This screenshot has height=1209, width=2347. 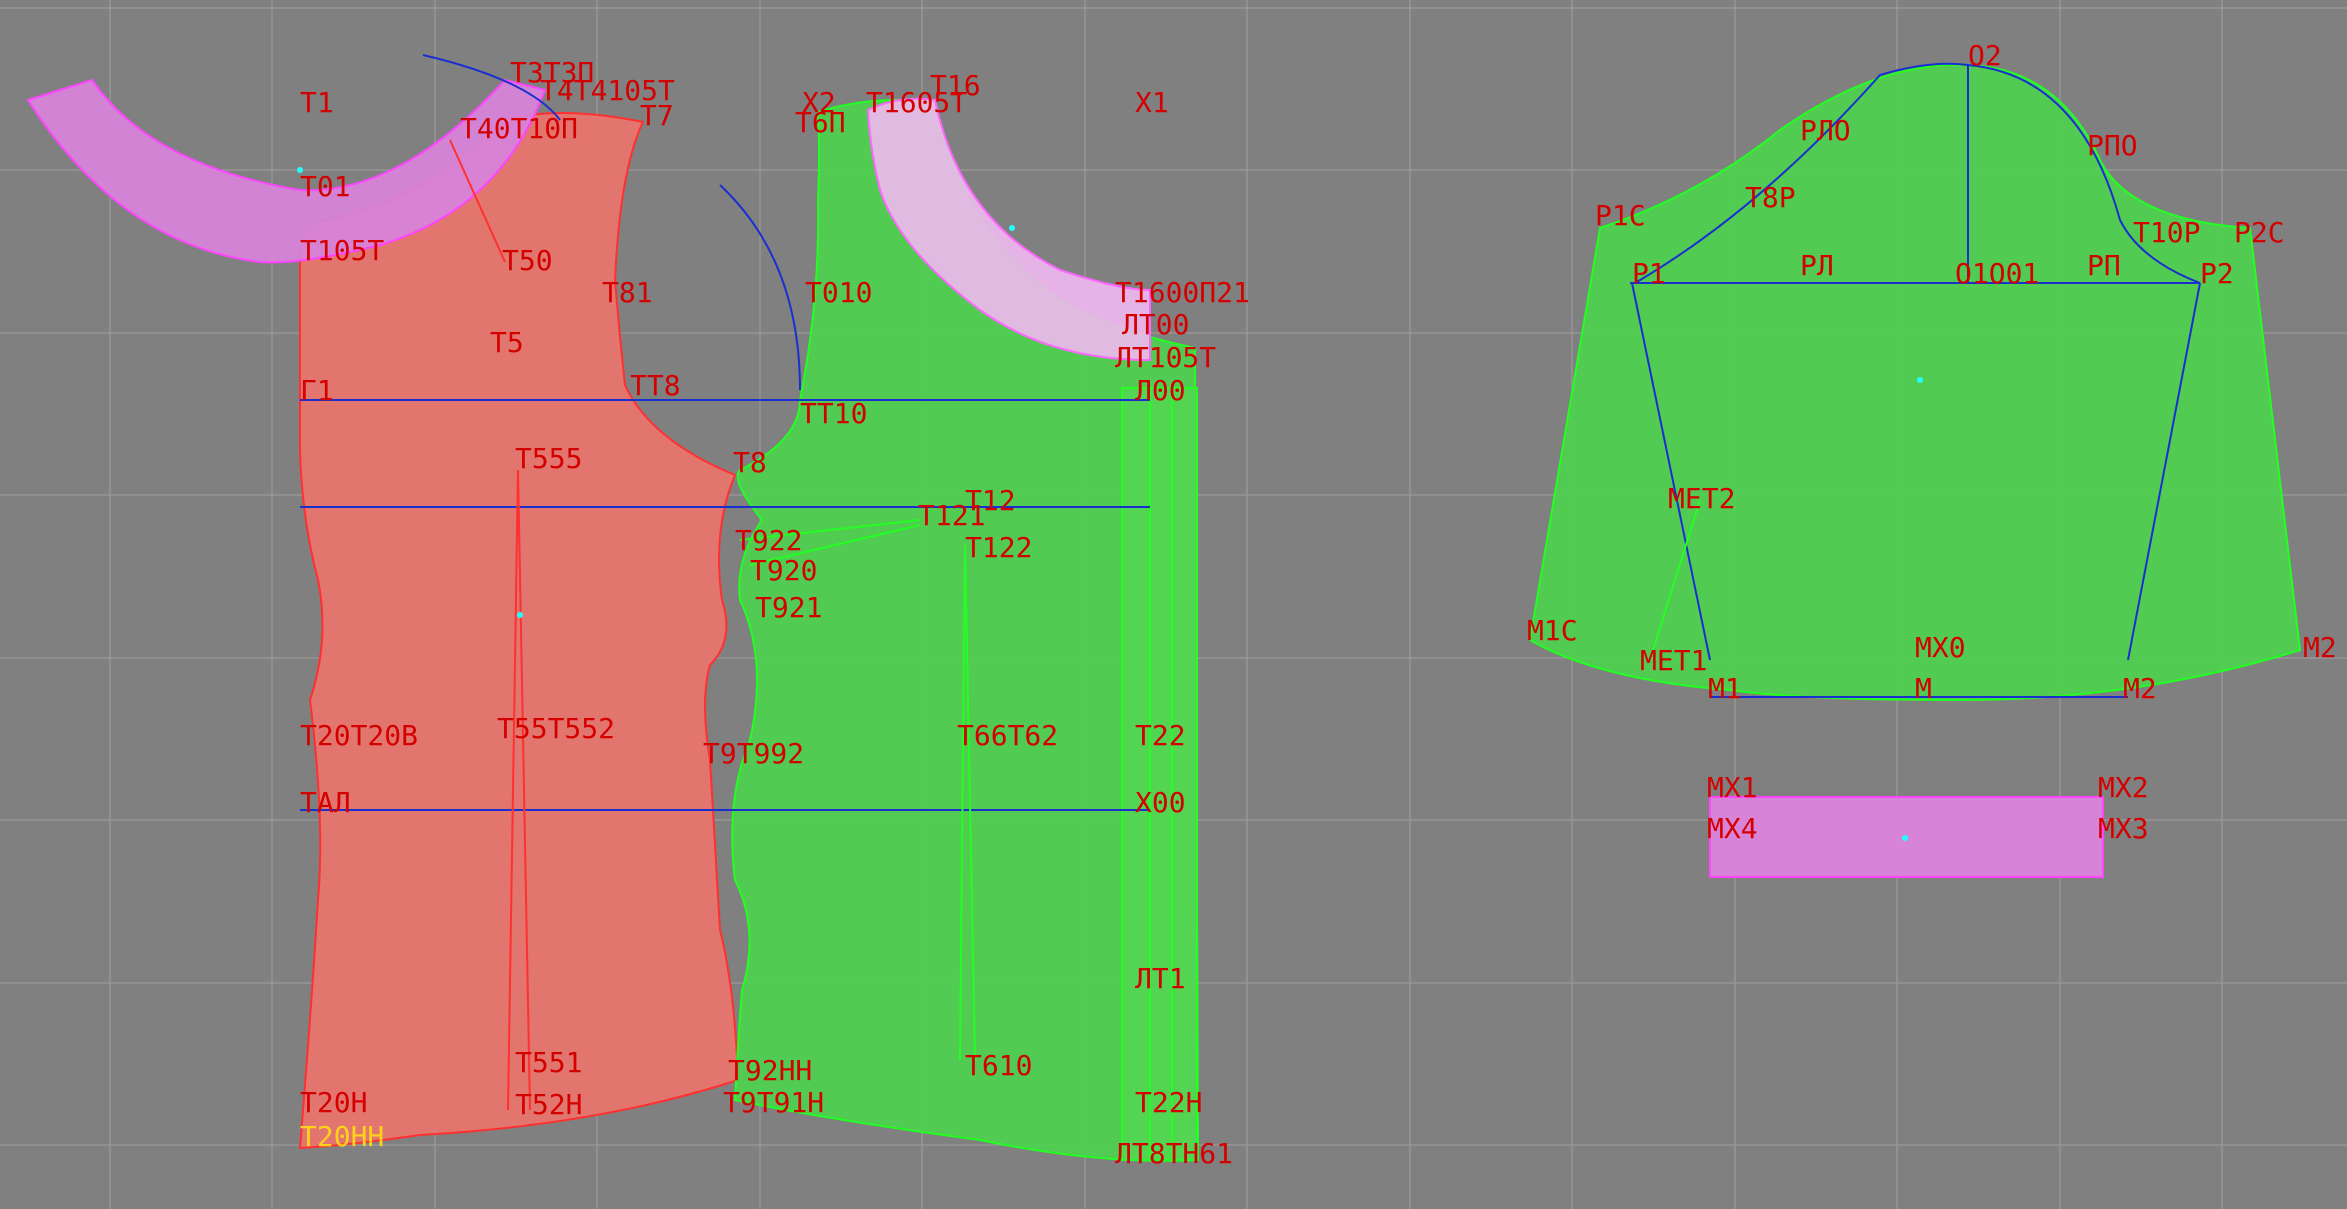 What do you see at coordinates (1165, 357) in the screenshot?
I see `label-lt105t: ЛТ105Т` at bounding box center [1165, 357].